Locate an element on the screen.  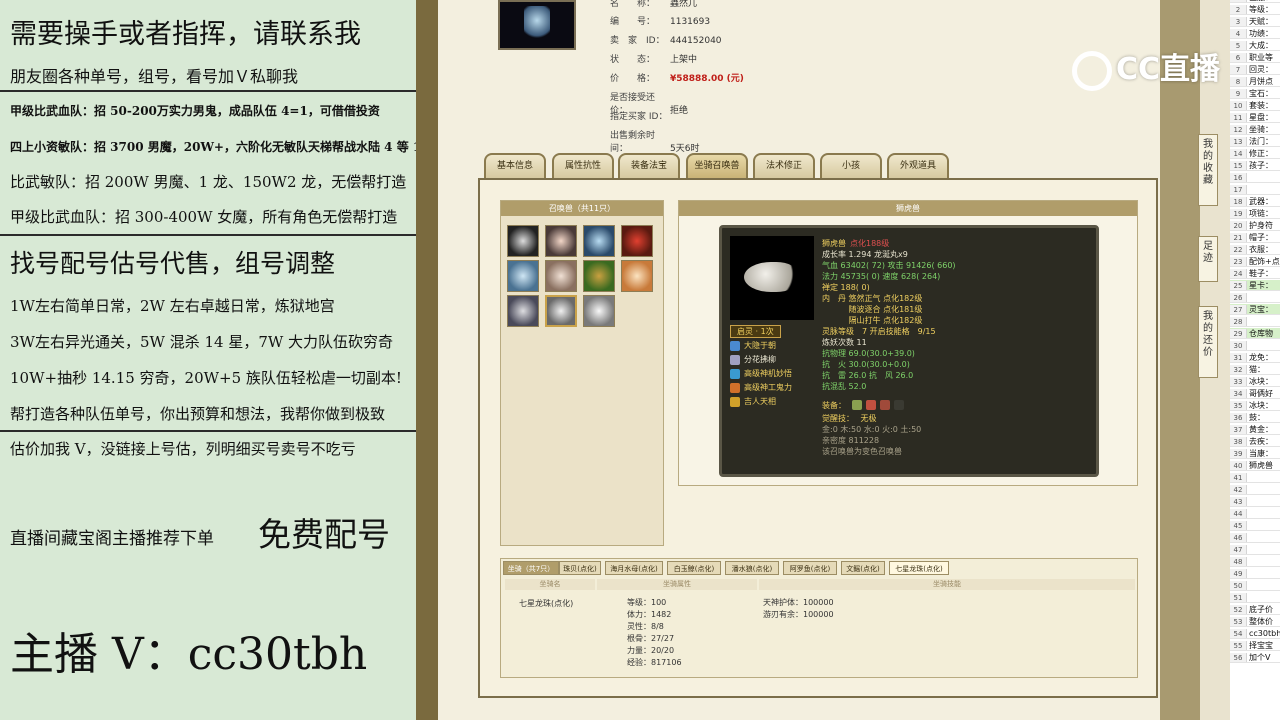
sheet-row: 28 is located at coordinates (1255, 321).